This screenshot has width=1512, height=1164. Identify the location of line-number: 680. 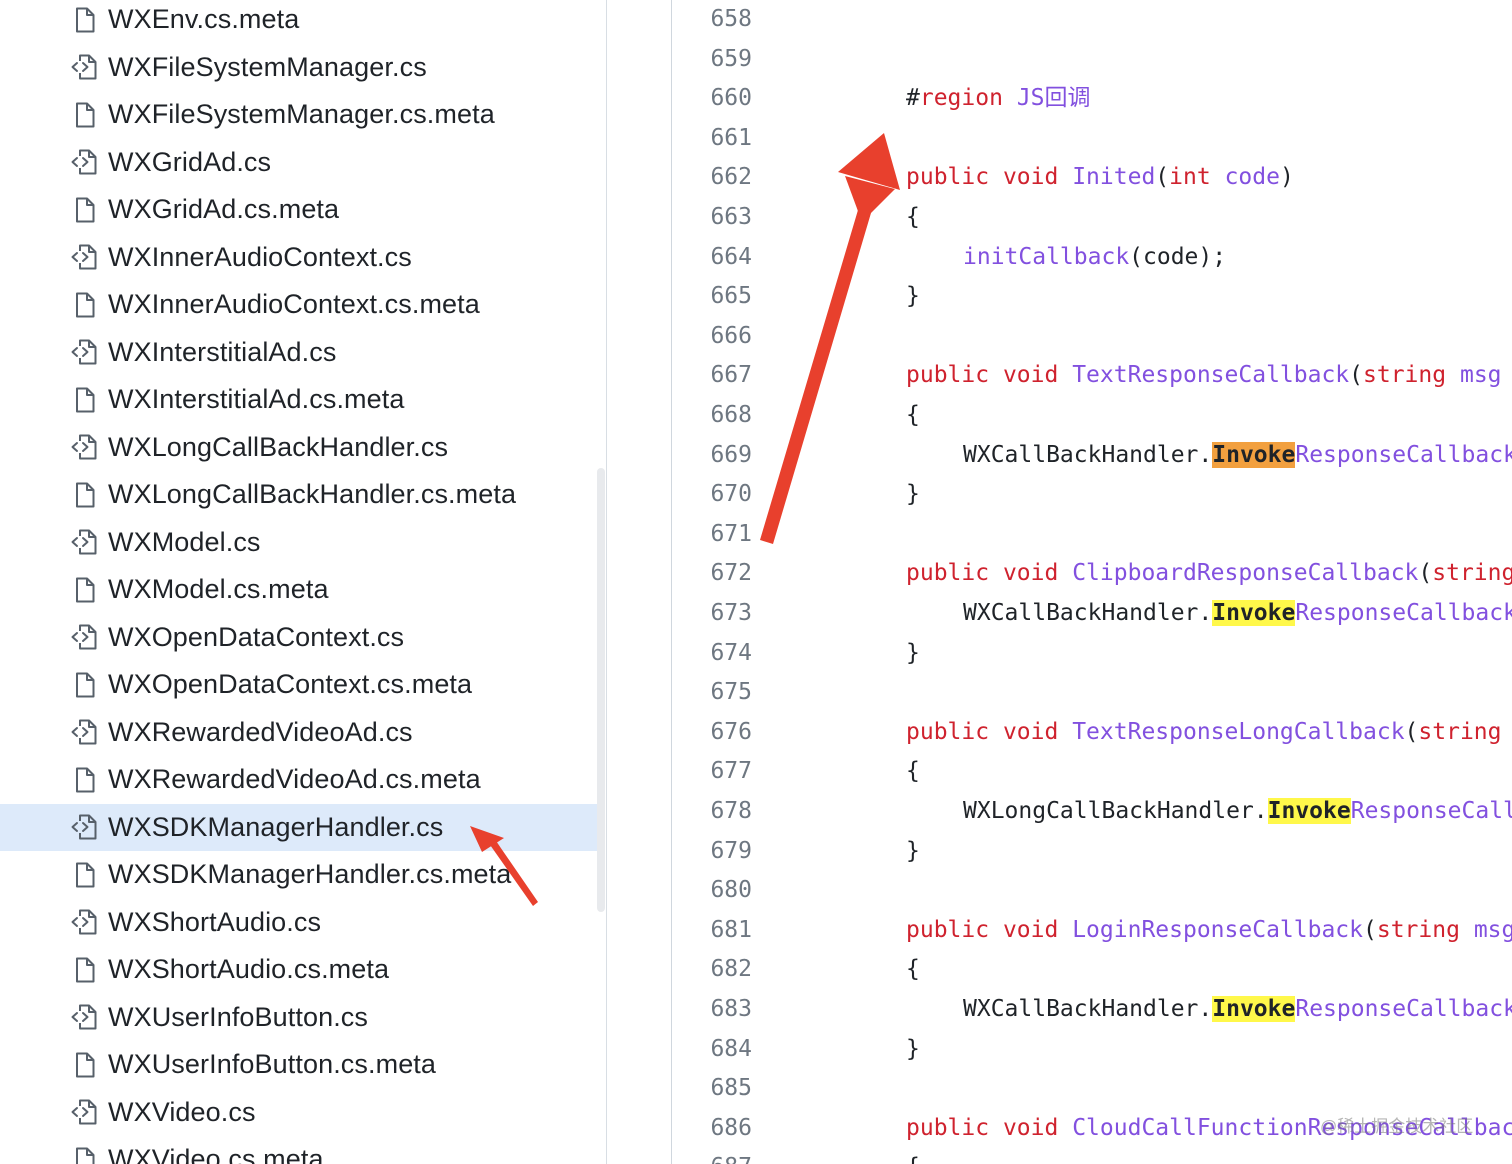
(712, 891).